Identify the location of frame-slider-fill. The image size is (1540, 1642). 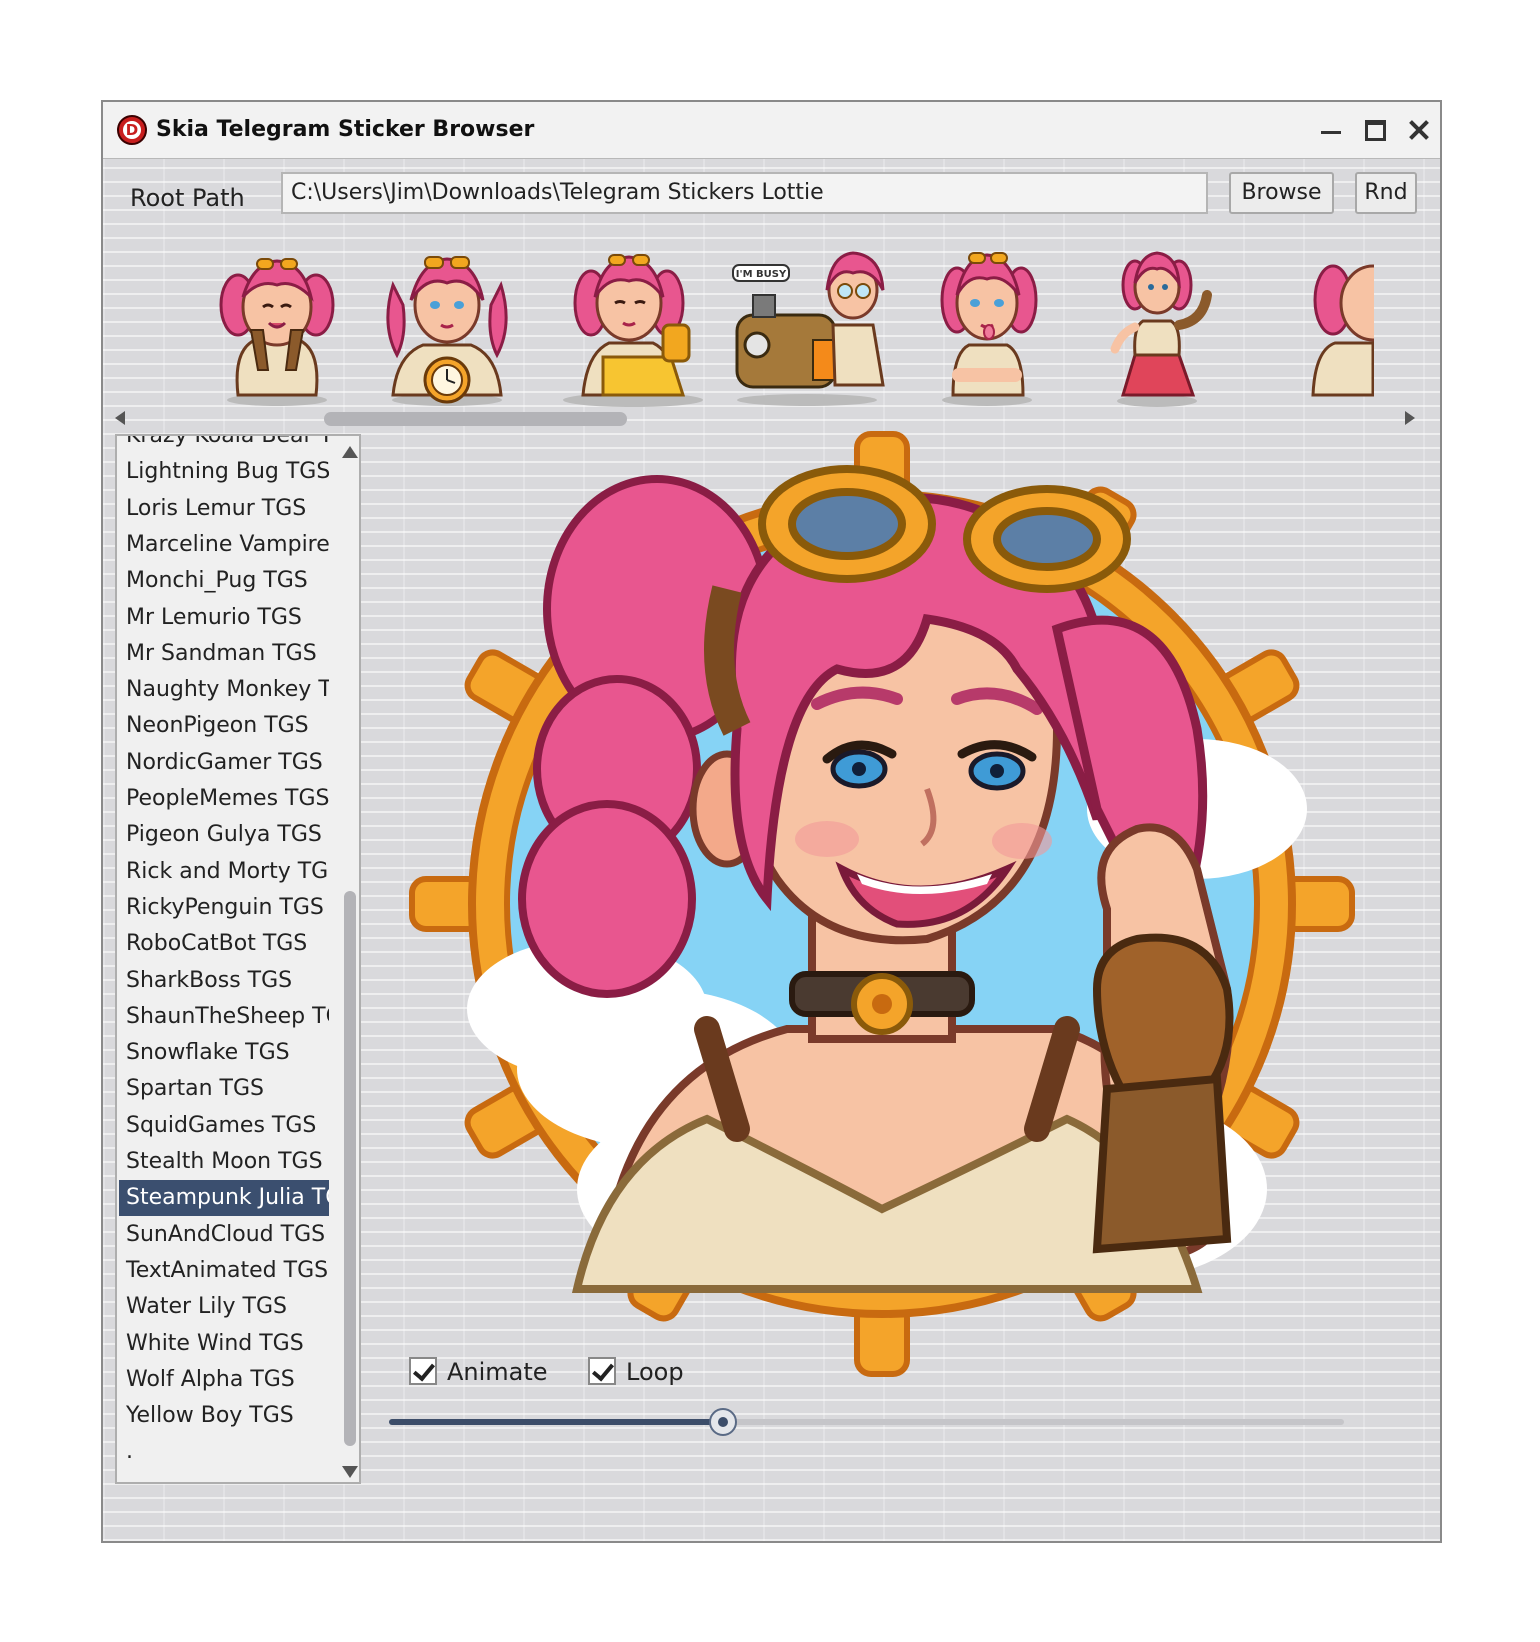
(556, 1422).